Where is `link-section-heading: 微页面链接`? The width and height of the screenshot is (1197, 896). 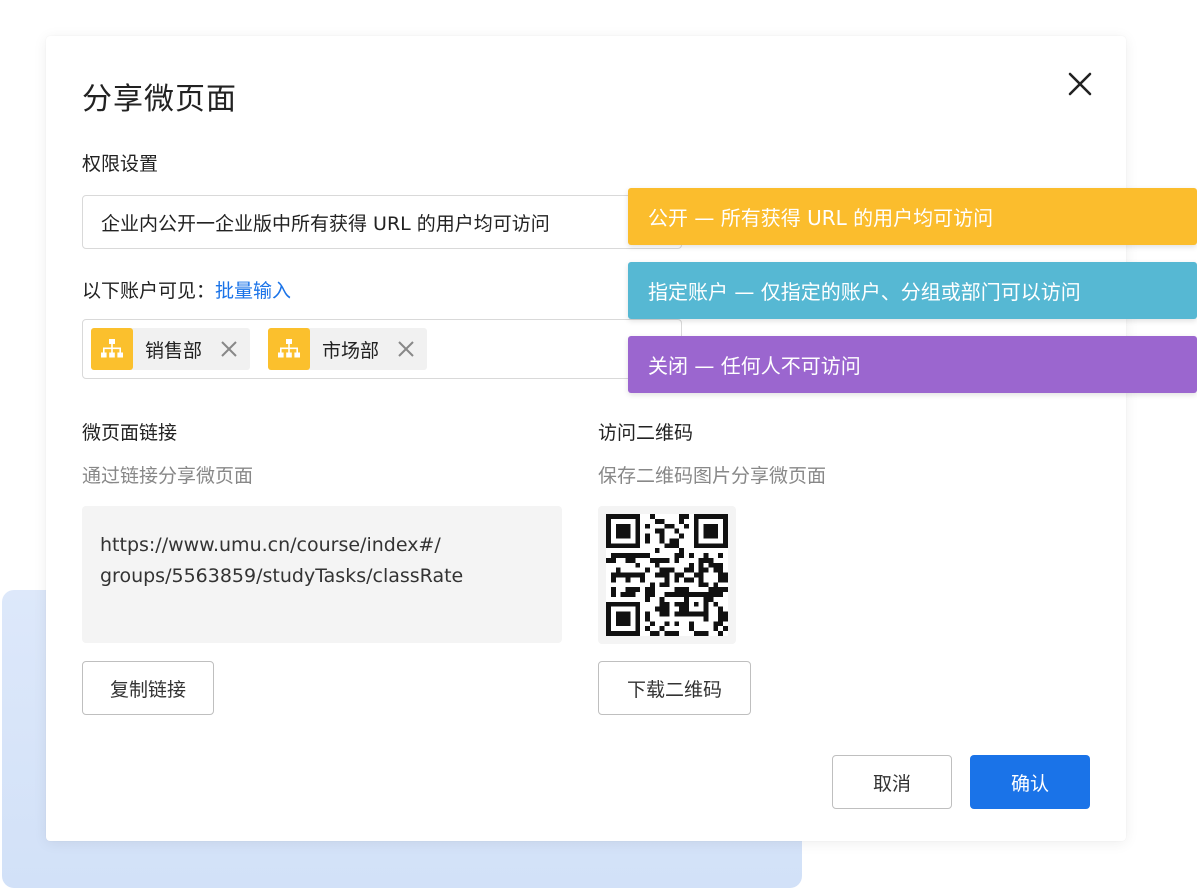
link-section-heading: 微页面链接 is located at coordinates (130, 433).